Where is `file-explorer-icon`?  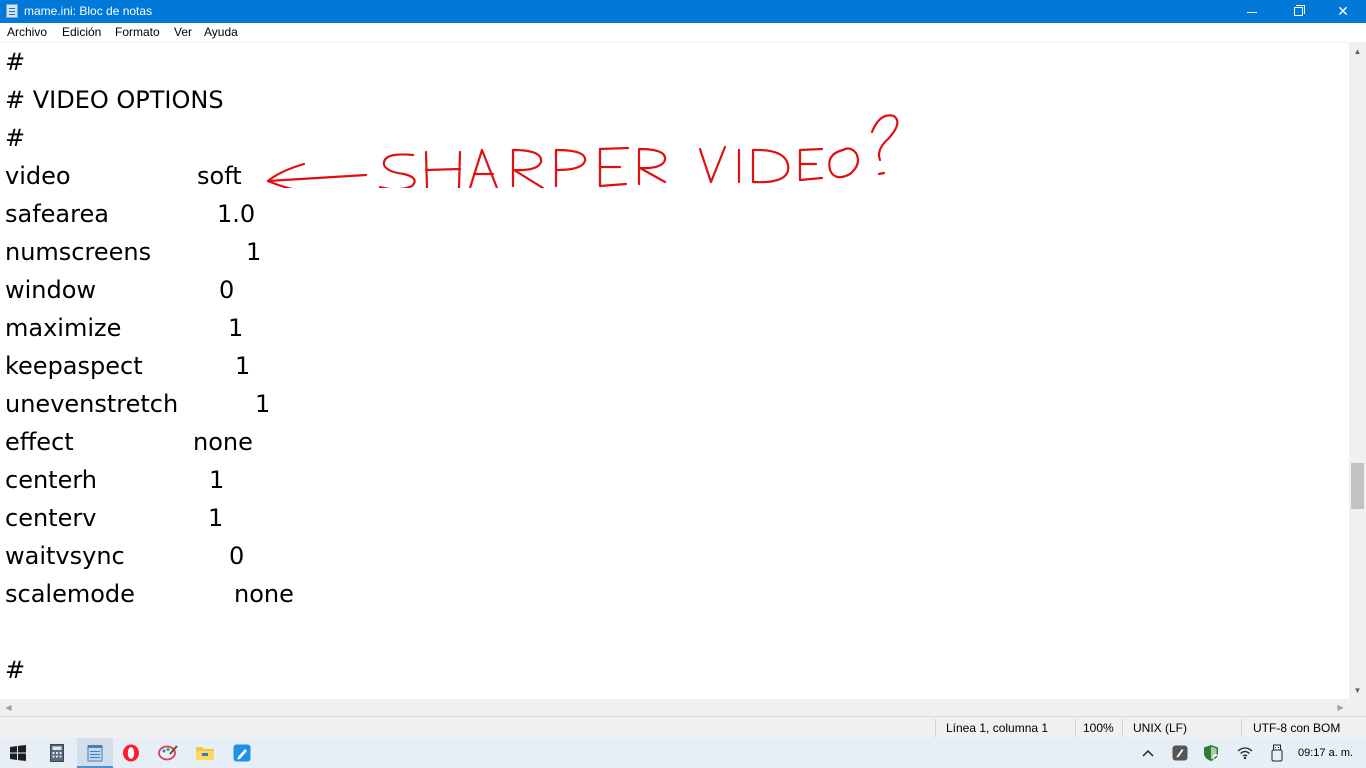
file-explorer-icon is located at coordinates (205, 753).